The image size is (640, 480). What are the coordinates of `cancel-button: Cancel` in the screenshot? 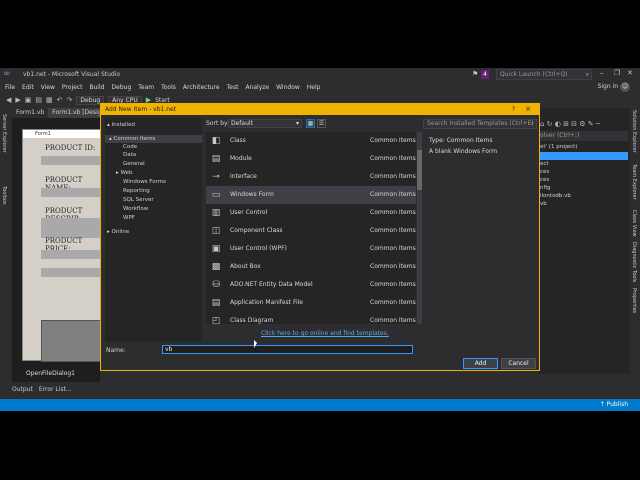 It's located at (518, 363).